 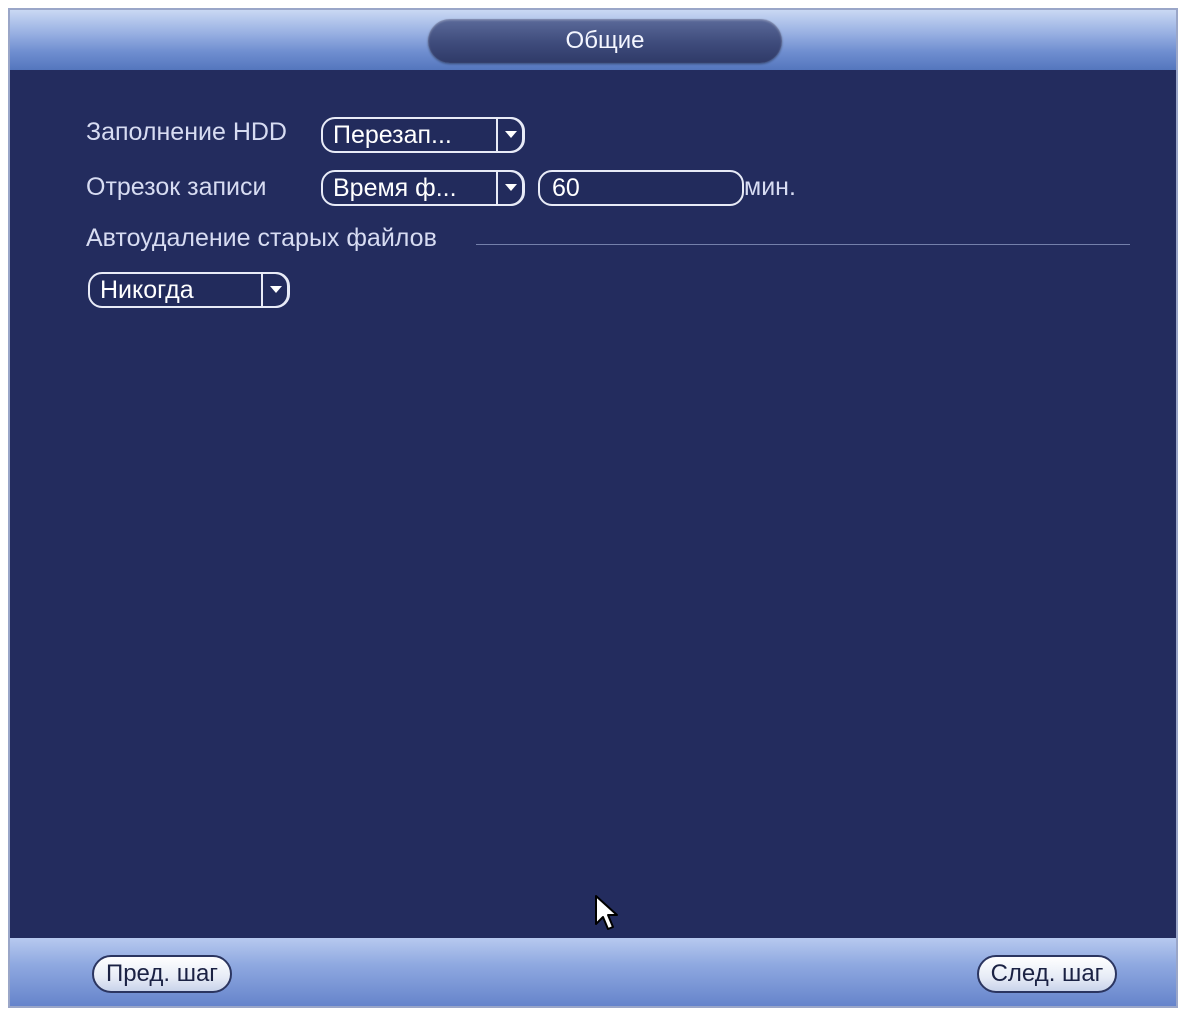 What do you see at coordinates (593, 972) in the screenshot?
I see `footer-bar: Пред. шаг След. шаг` at bounding box center [593, 972].